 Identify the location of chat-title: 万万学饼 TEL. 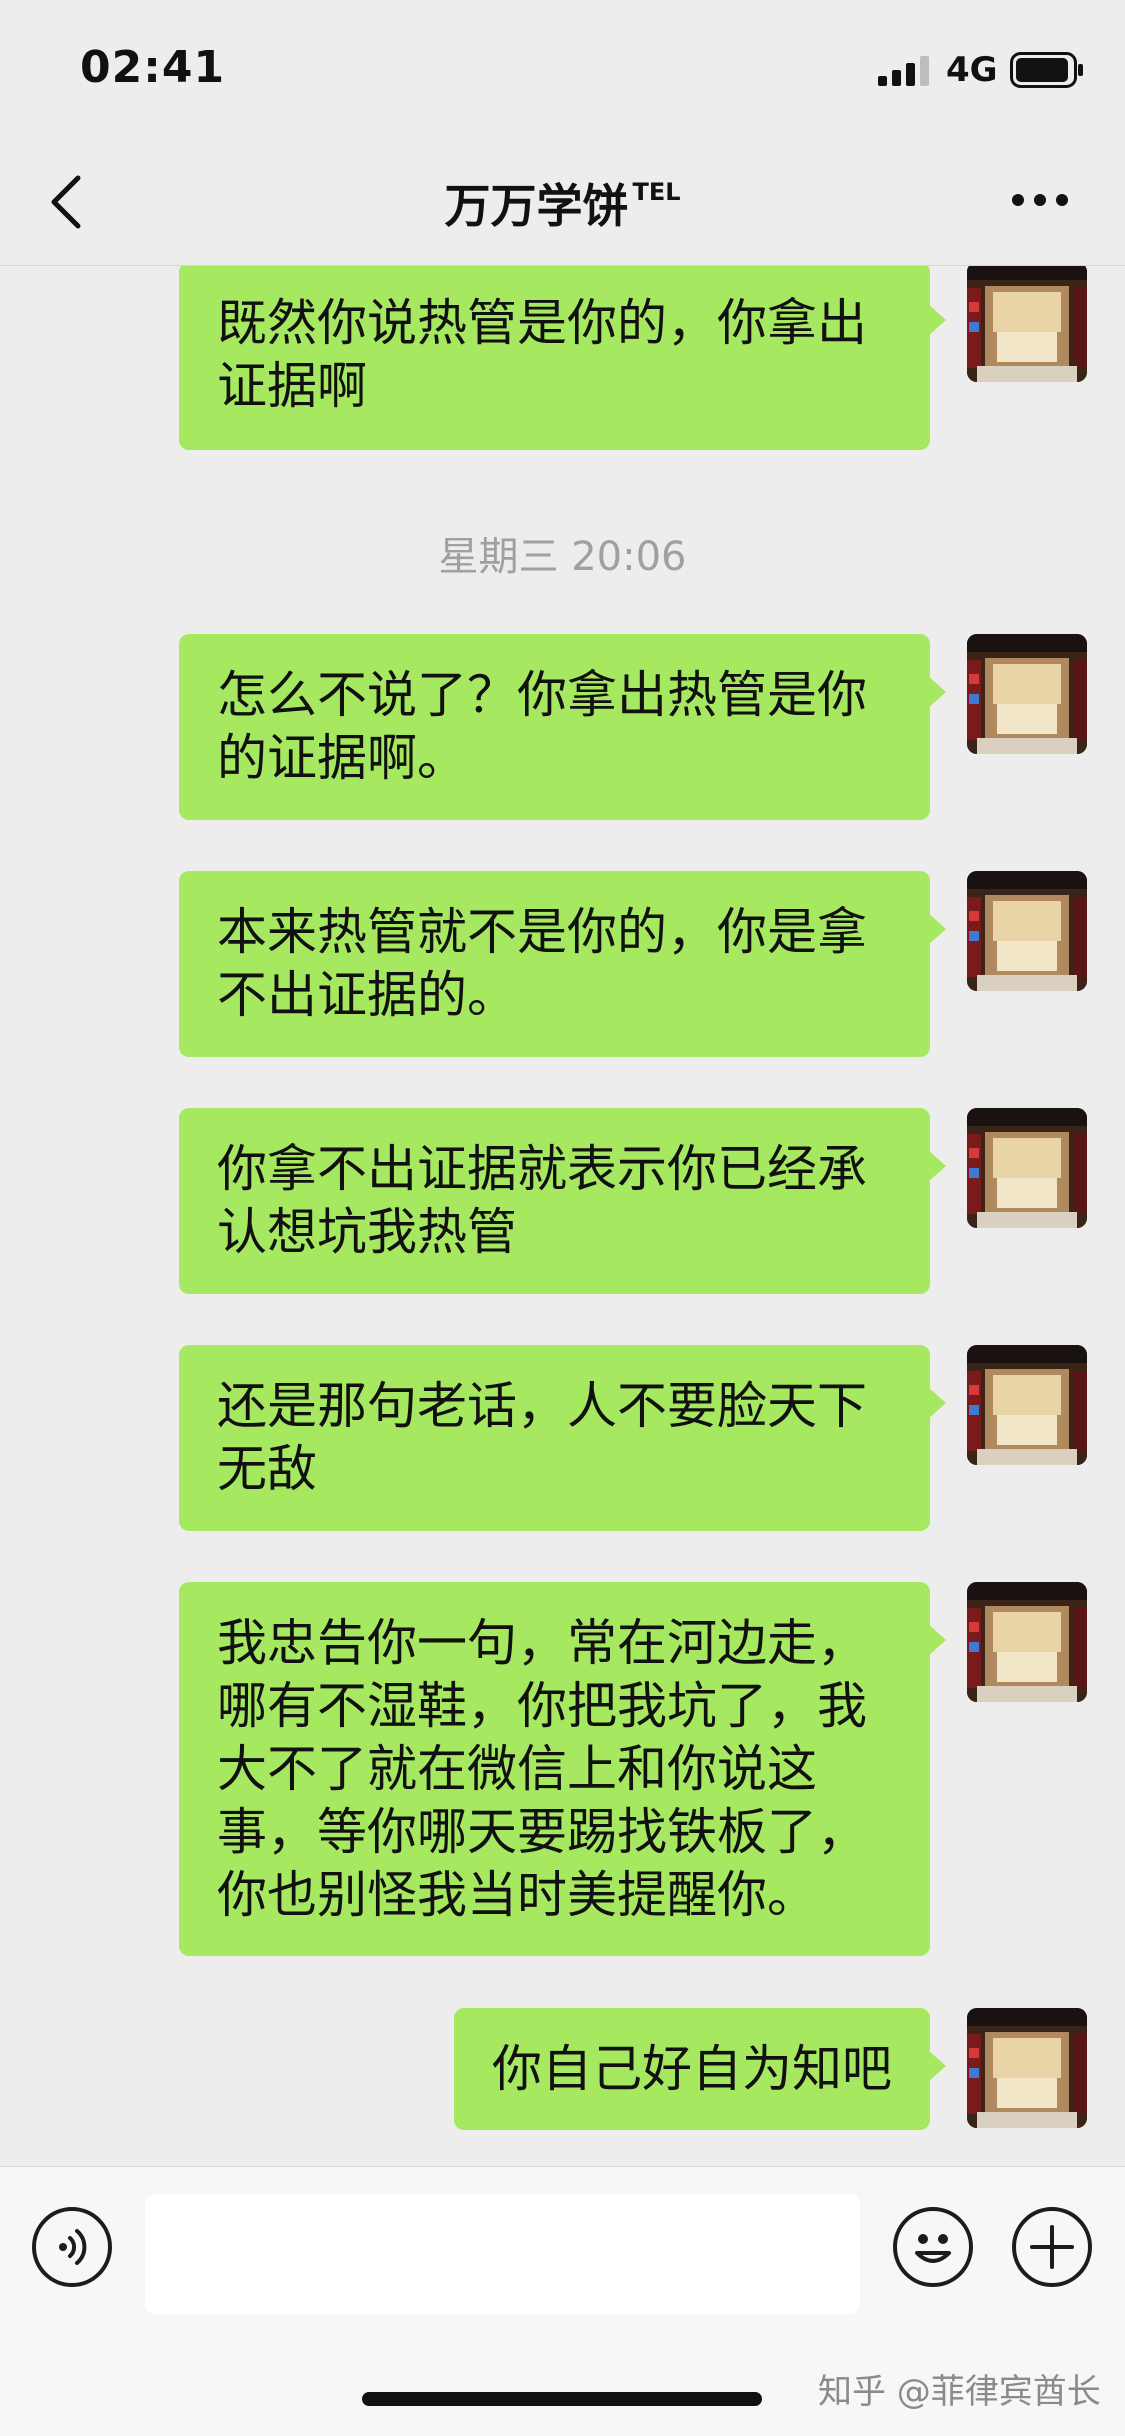
(562, 203).